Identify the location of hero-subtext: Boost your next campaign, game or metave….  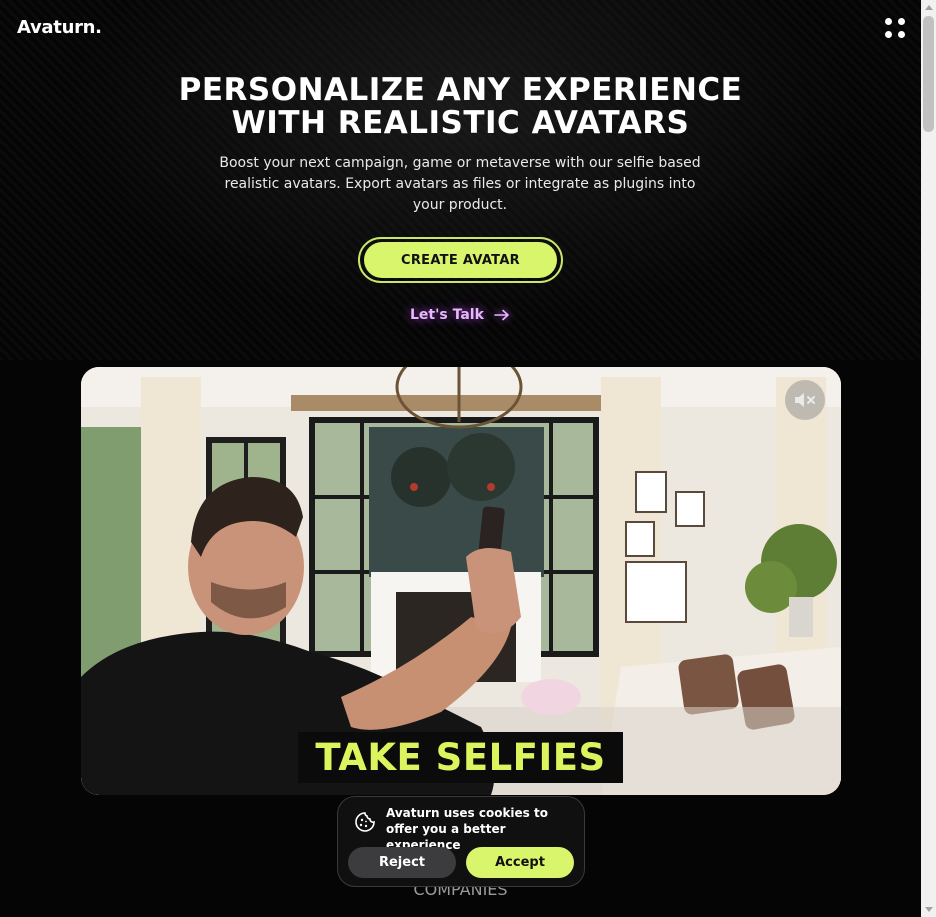
(460, 184).